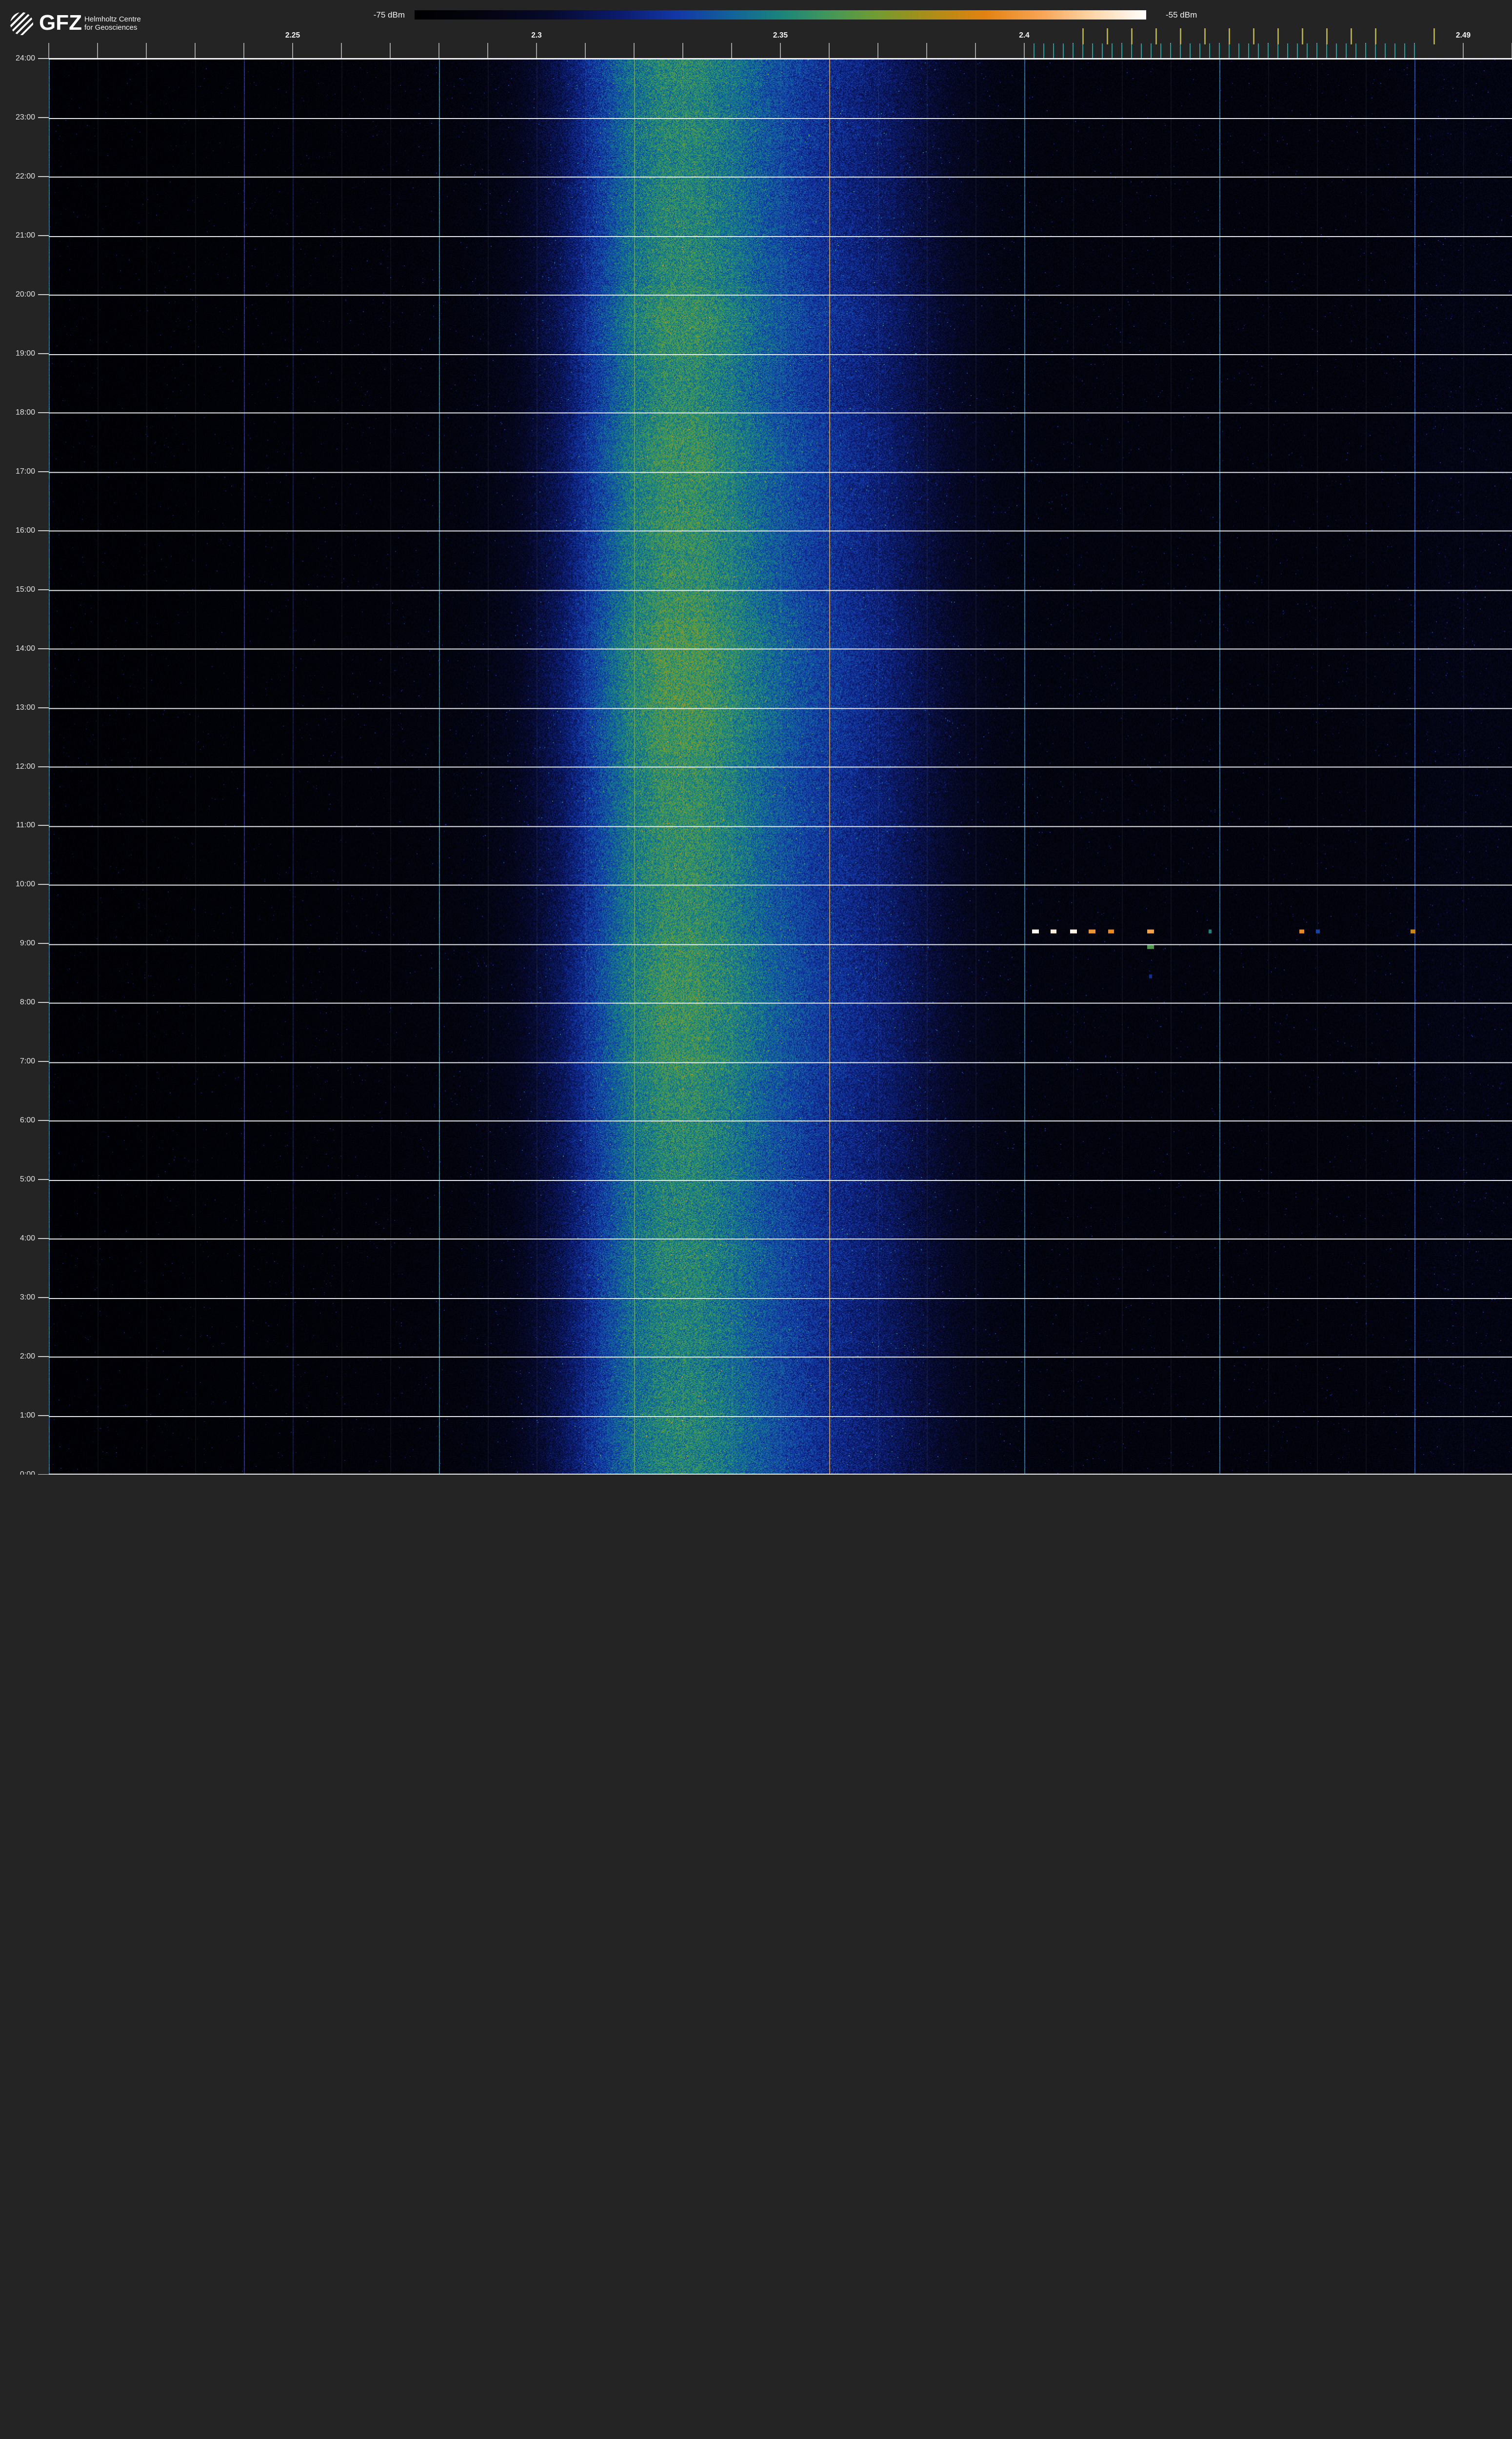 The width and height of the screenshot is (1512, 2439). Describe the element at coordinates (25, 354) in the screenshot. I see `time-axis-label: 19:00` at that location.